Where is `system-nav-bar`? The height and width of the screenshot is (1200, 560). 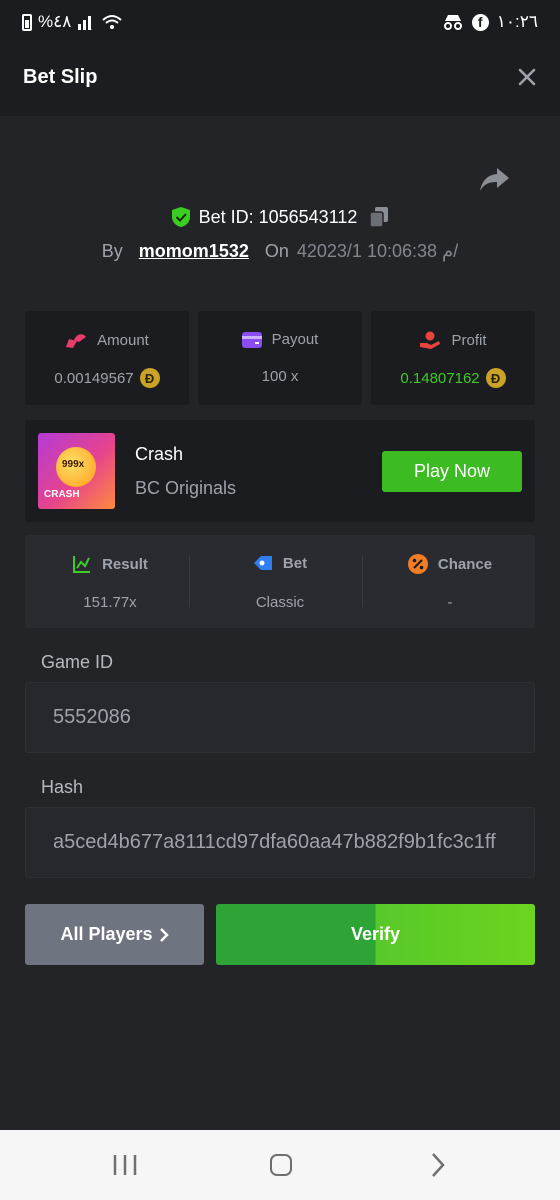
system-nav-bar is located at coordinates (280, 1165).